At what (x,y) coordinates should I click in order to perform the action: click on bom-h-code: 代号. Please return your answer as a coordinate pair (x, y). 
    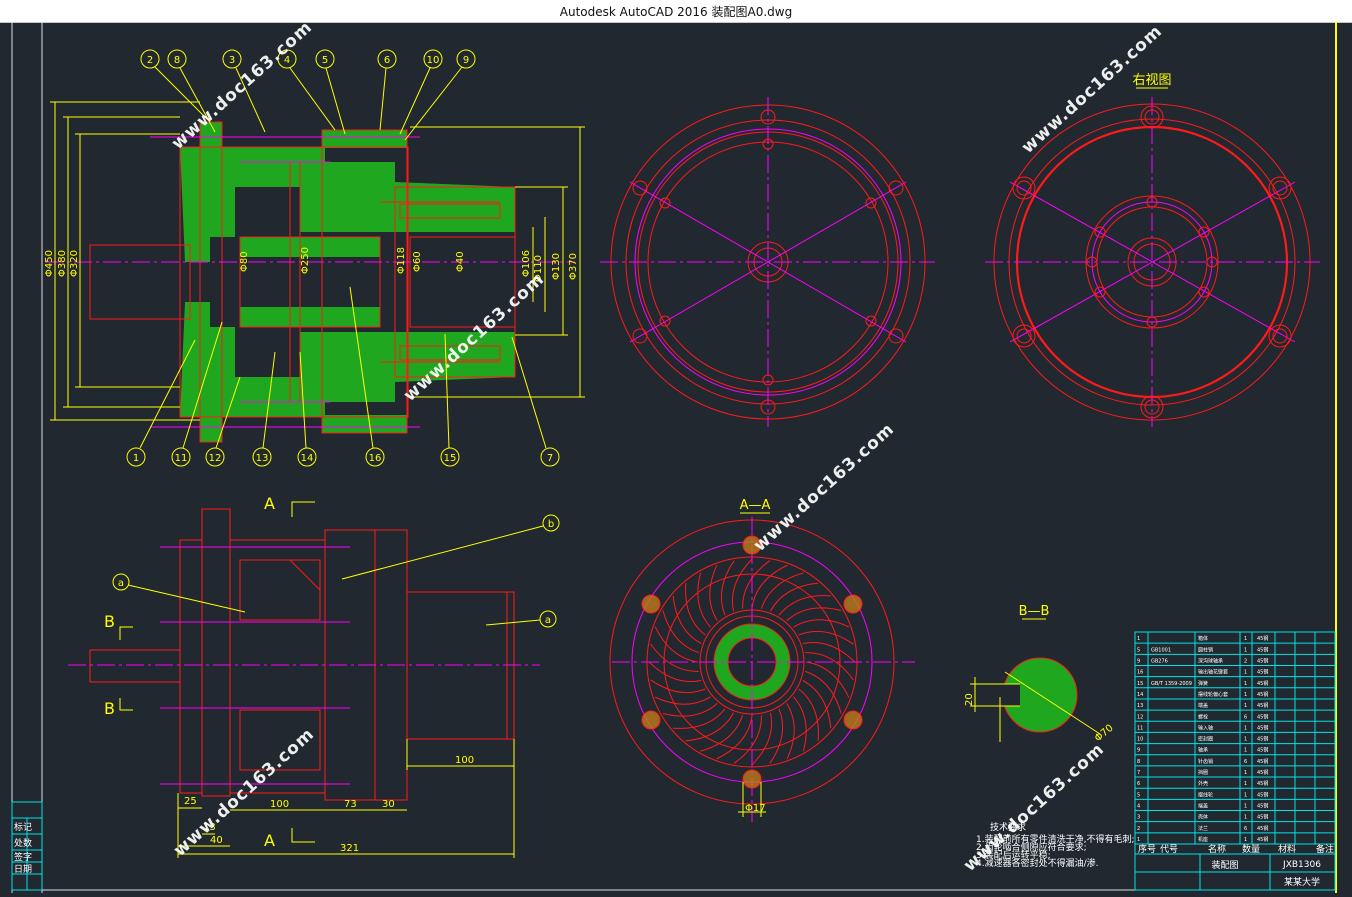
    Looking at the image, I should click on (1169, 849).